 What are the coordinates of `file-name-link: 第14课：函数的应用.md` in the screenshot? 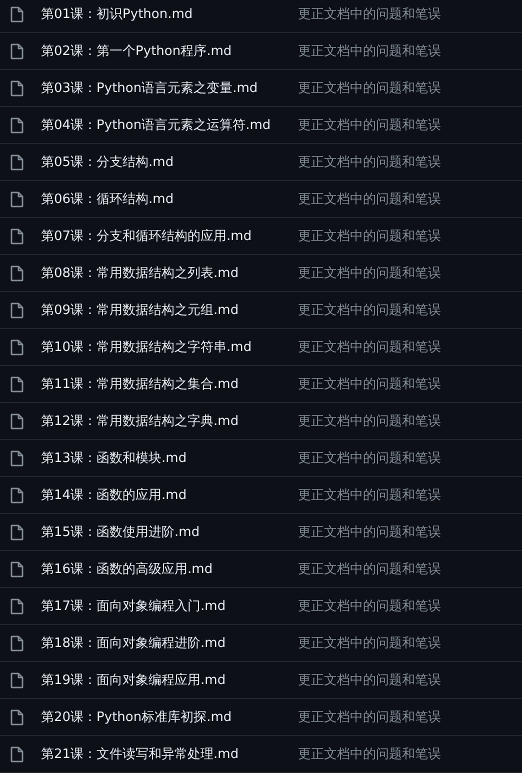 It's located at (169, 495).